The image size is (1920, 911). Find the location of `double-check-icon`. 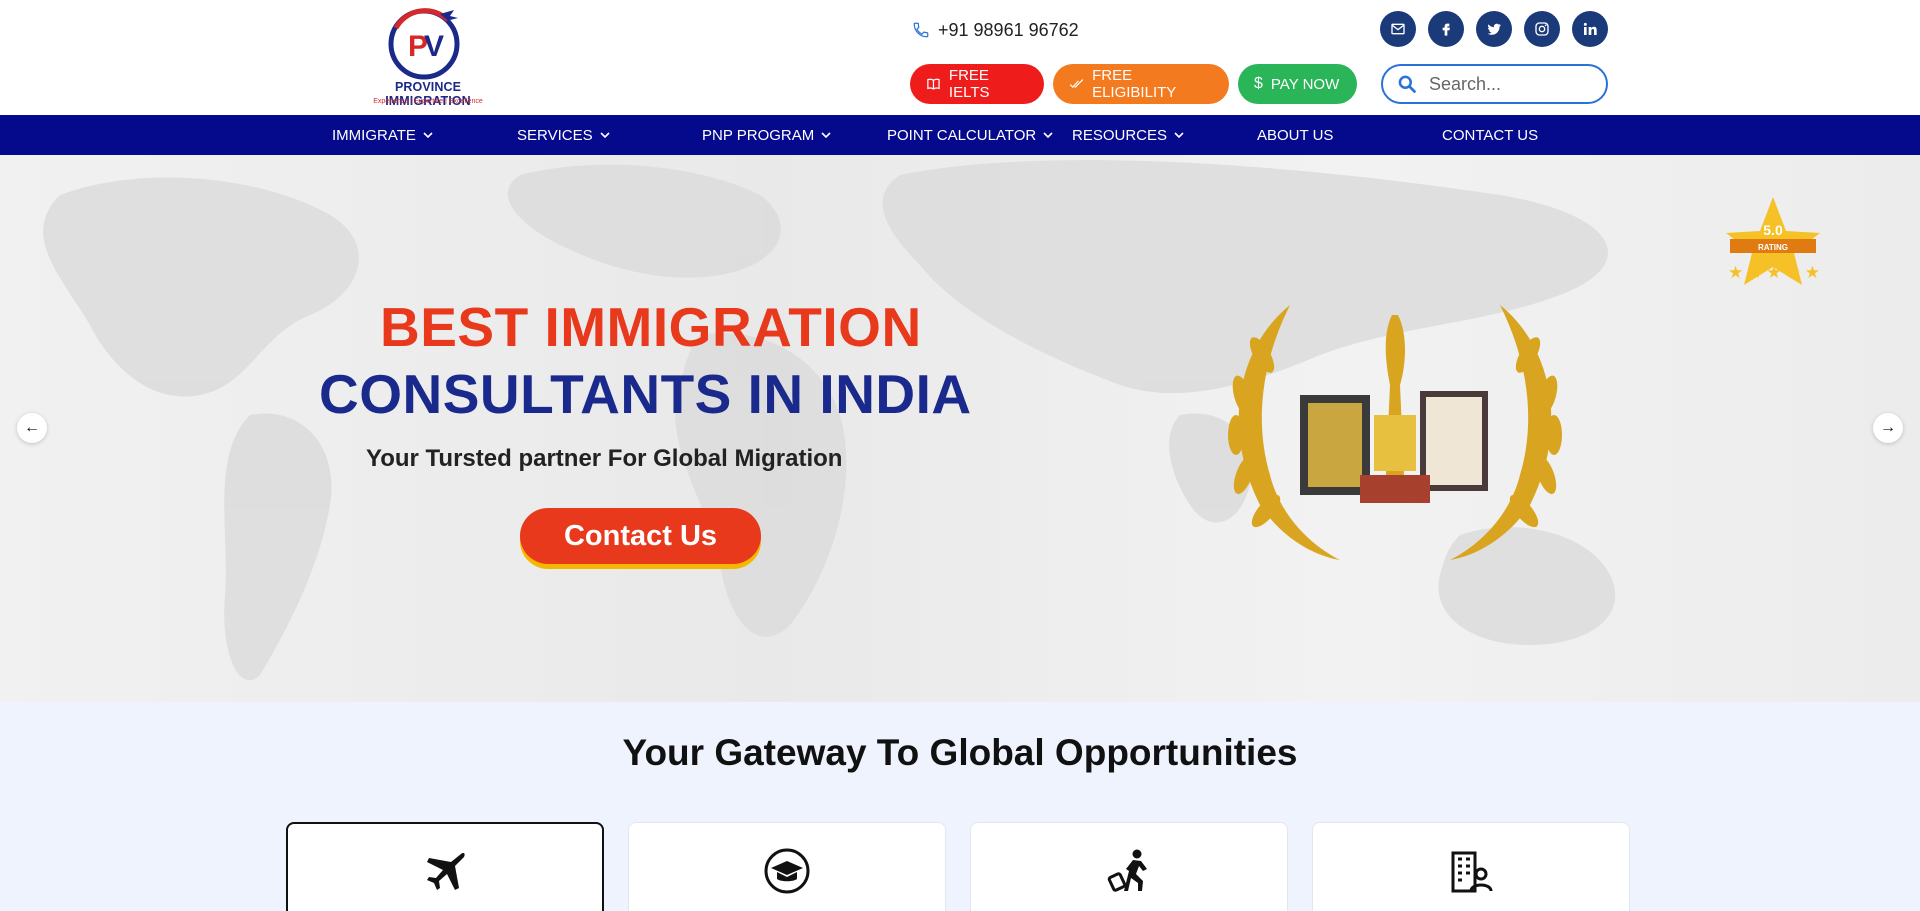

double-check-icon is located at coordinates (1076, 84).